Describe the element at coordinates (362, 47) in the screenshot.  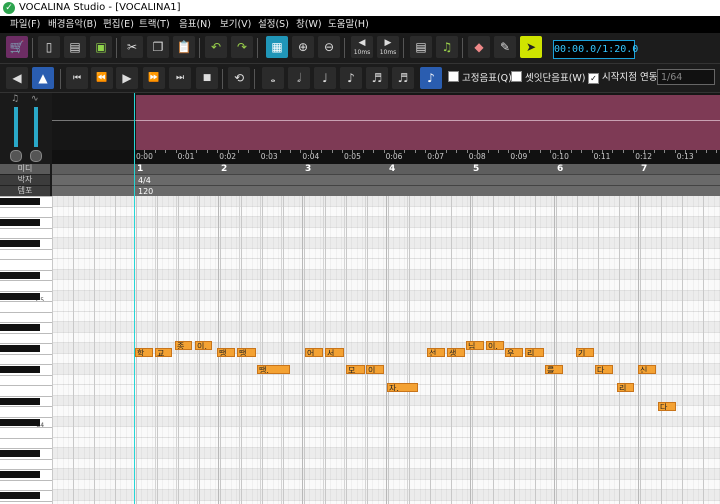
I see `shift-left-button: ◀ 10ms` at that location.